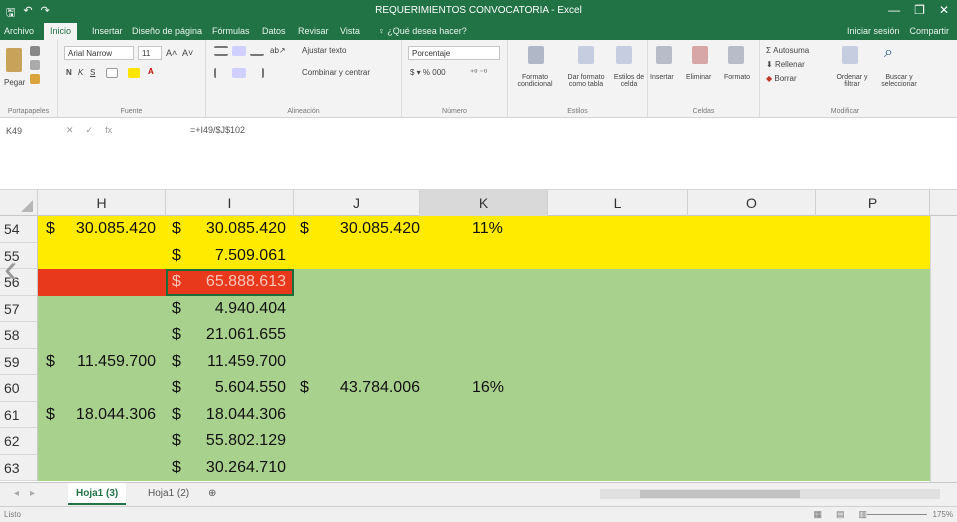 The image size is (957, 522). I want to click on format-painter-icon, so click(35, 79).